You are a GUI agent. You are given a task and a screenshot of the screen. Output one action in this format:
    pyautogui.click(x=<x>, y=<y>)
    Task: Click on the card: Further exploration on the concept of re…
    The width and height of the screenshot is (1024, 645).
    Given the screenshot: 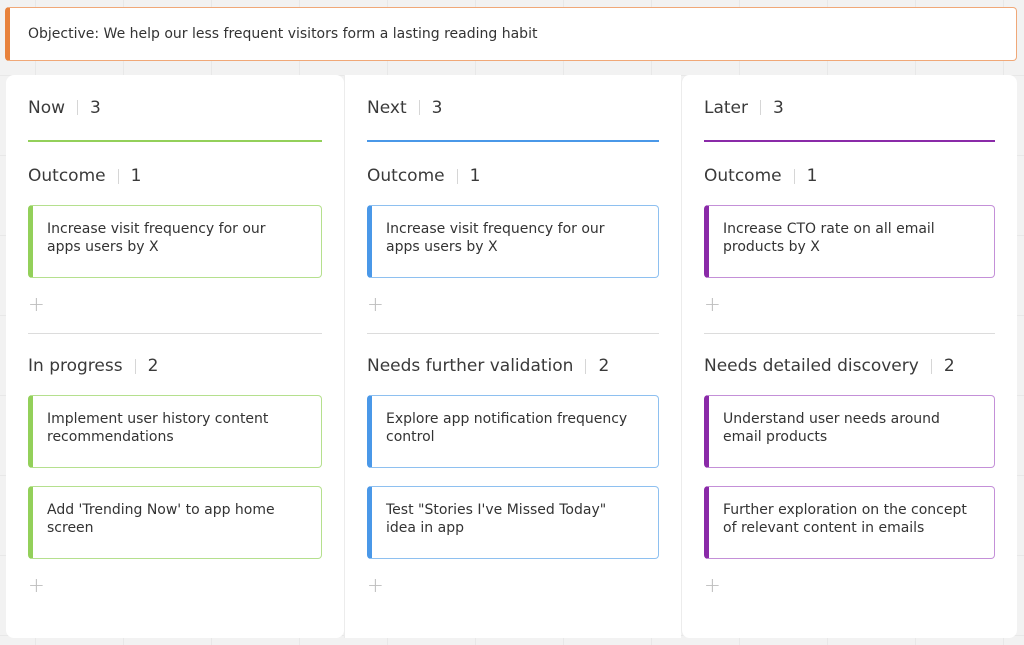 What is the action you would take?
    pyautogui.click(x=849, y=522)
    